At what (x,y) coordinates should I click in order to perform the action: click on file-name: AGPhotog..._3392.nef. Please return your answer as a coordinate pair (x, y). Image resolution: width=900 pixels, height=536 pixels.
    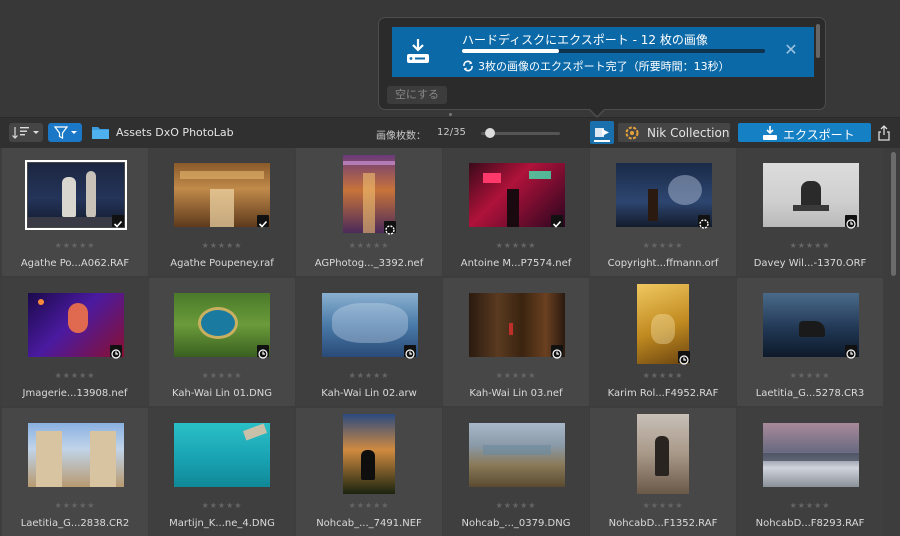
    Looking at the image, I should click on (369, 263).